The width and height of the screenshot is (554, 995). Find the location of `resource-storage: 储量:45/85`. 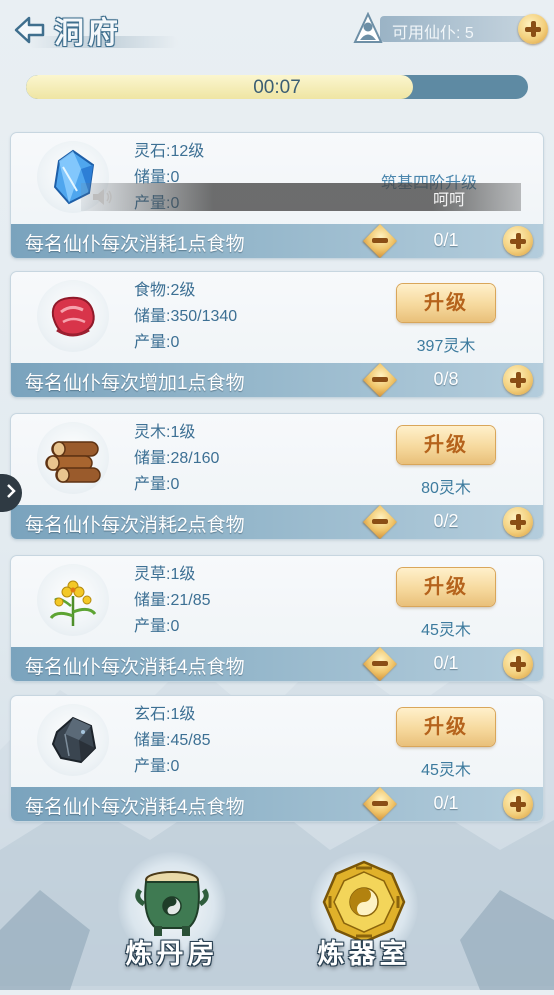

resource-storage: 储量:45/85 is located at coordinates (172, 740).